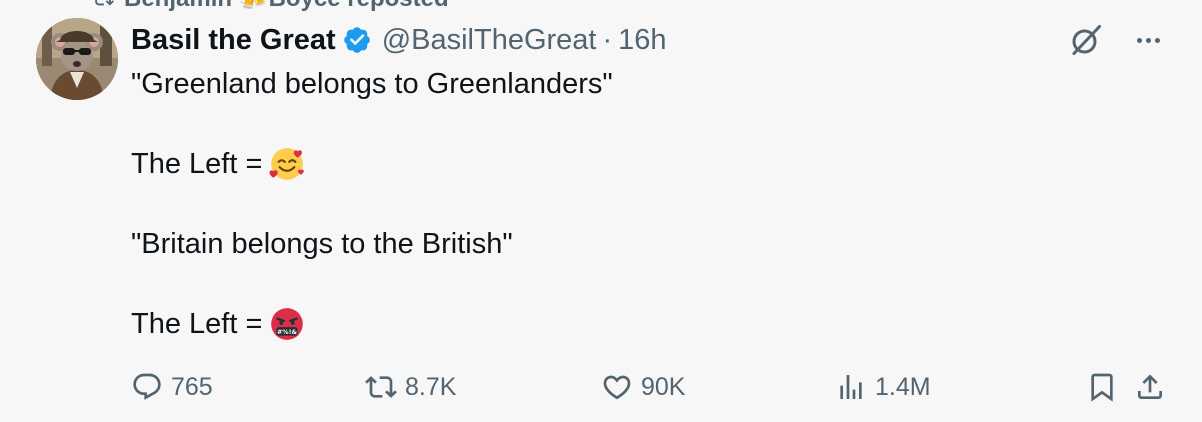  Describe the element at coordinates (631, 324) in the screenshot. I see `tweet-line: The Left = #%!&` at that location.